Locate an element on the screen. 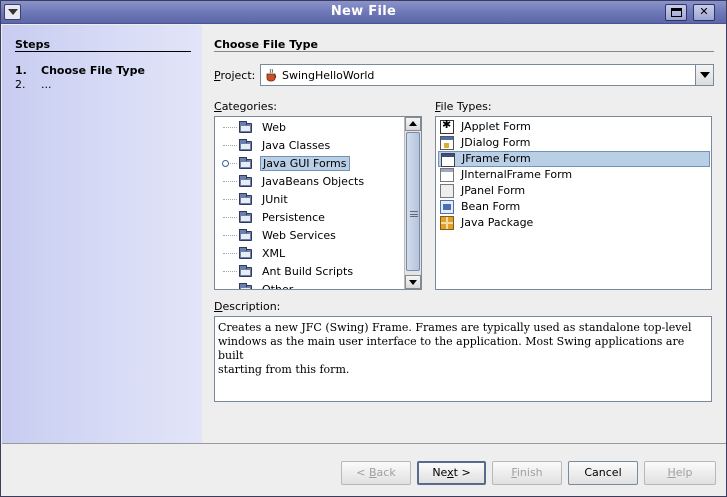 This screenshot has height=497, width=727. category-item: JavaBeans Objects is located at coordinates (310, 182).